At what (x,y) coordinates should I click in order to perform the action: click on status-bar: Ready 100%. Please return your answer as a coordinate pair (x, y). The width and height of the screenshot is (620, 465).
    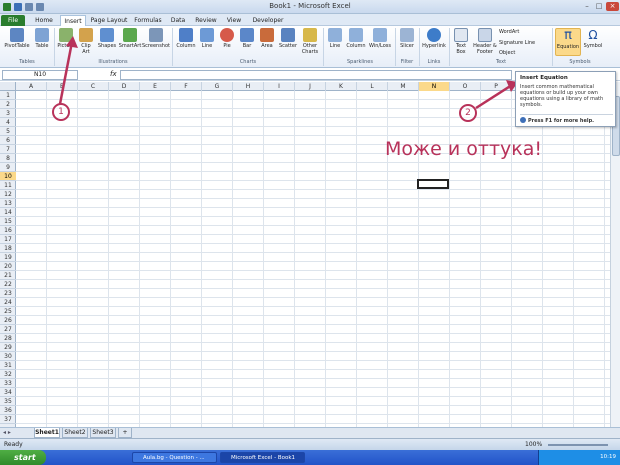
    Looking at the image, I should click on (310, 444).